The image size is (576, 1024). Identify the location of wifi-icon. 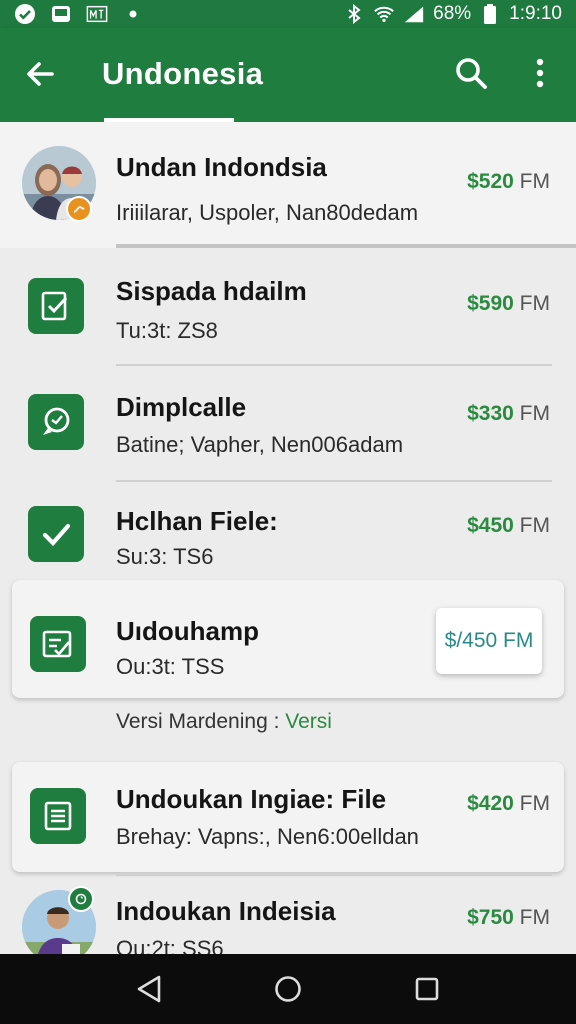
(384, 14).